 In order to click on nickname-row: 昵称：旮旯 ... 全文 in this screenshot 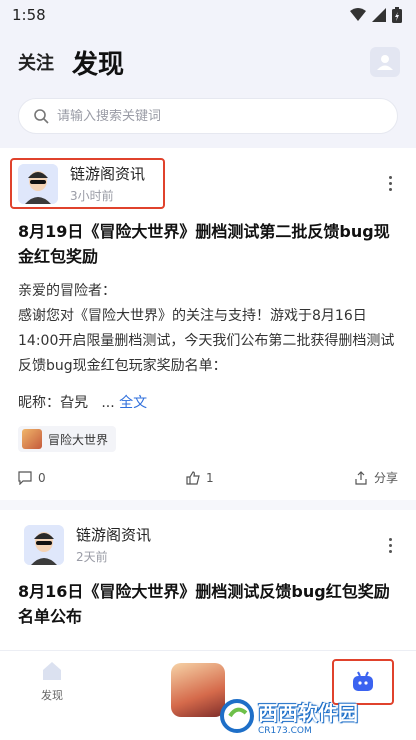, I will do `click(208, 403)`.